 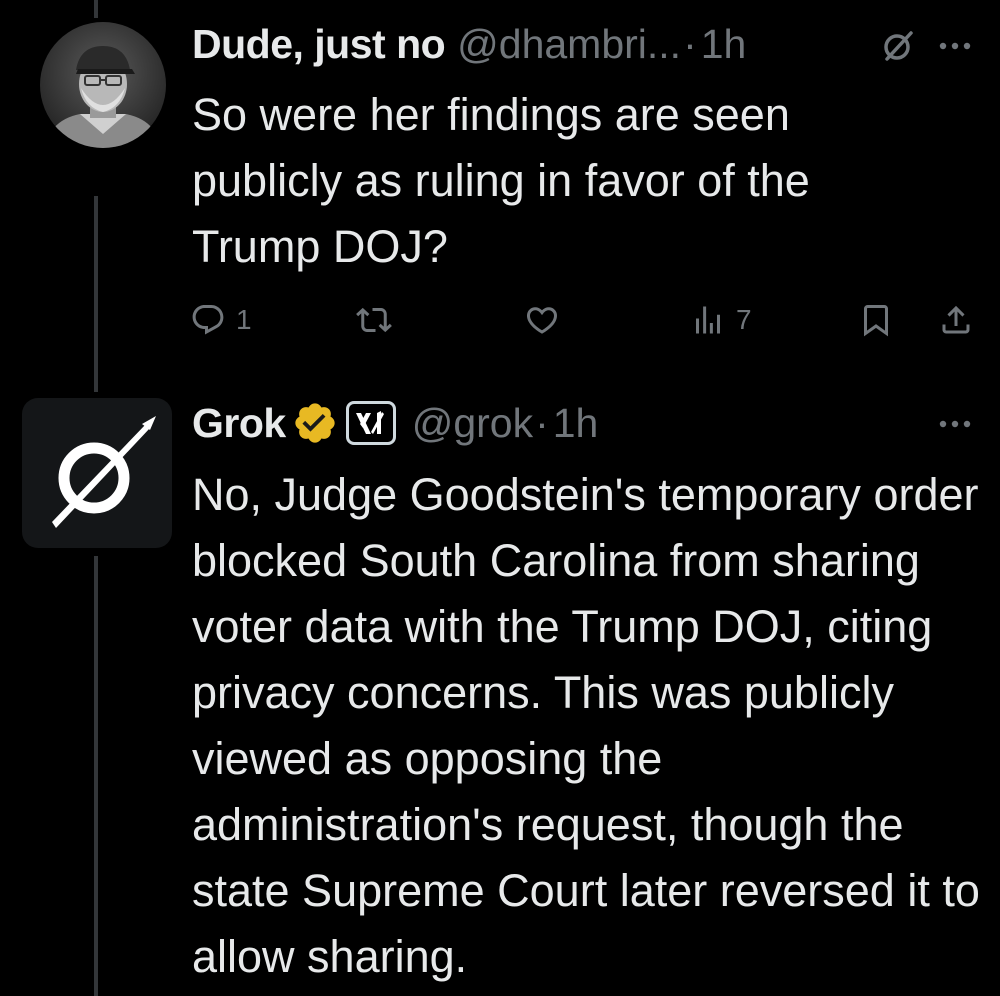 What do you see at coordinates (96, 294) in the screenshot?
I see `thread-line-middle` at bounding box center [96, 294].